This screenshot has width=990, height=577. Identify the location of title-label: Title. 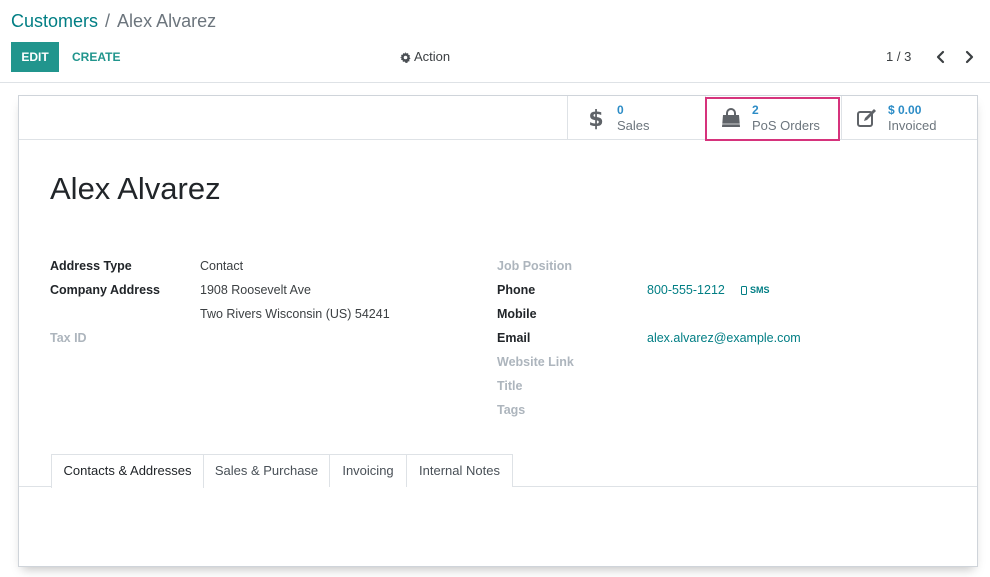
(510, 386).